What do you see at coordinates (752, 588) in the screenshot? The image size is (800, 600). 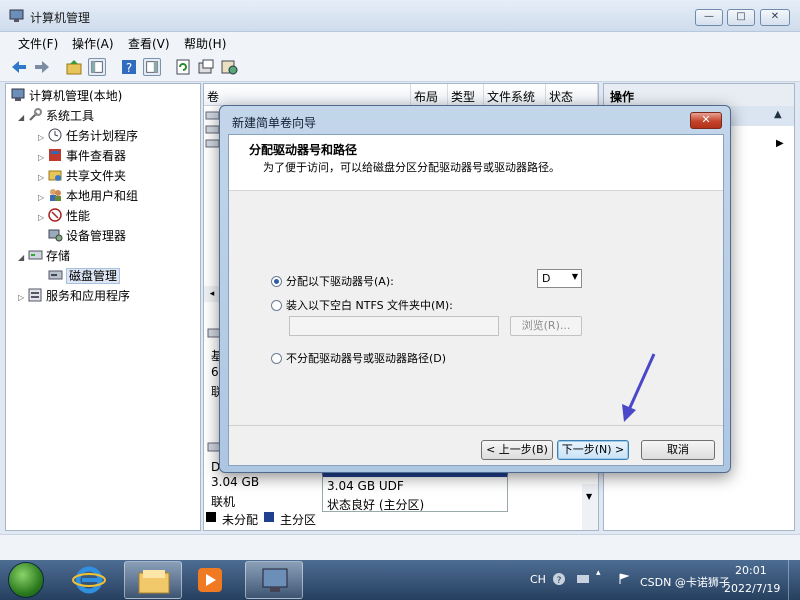 I see `clock-date: 2022/7/19` at bounding box center [752, 588].